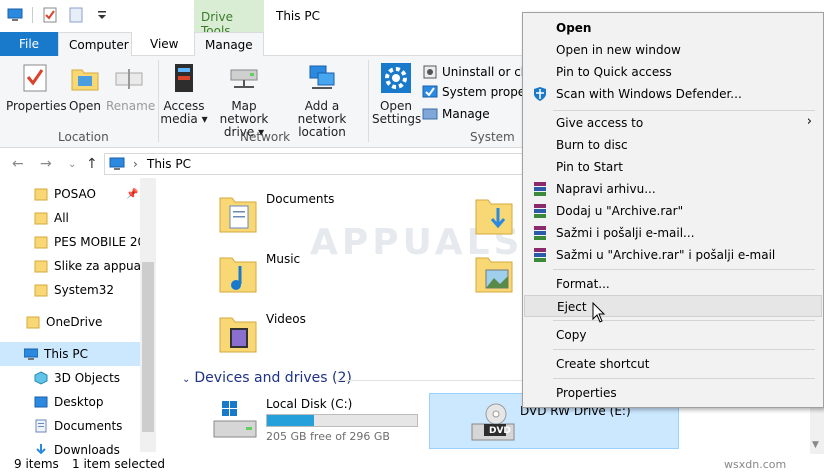 The height and width of the screenshot is (476, 824). I want to click on recent-locations-chevron-icon: ⌄, so click(72, 164).